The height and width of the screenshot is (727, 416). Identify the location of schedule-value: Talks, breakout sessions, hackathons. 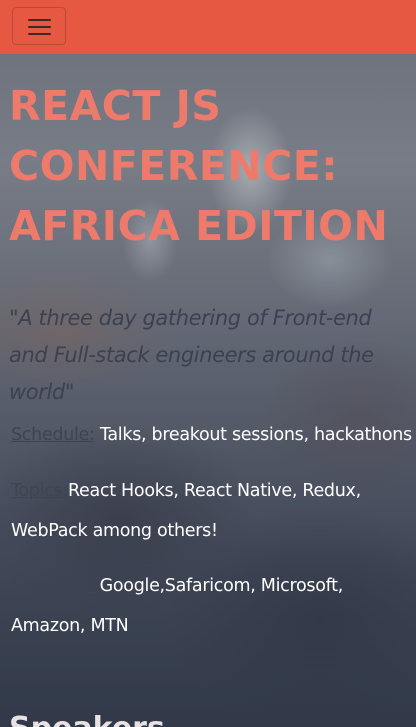
(253, 435).